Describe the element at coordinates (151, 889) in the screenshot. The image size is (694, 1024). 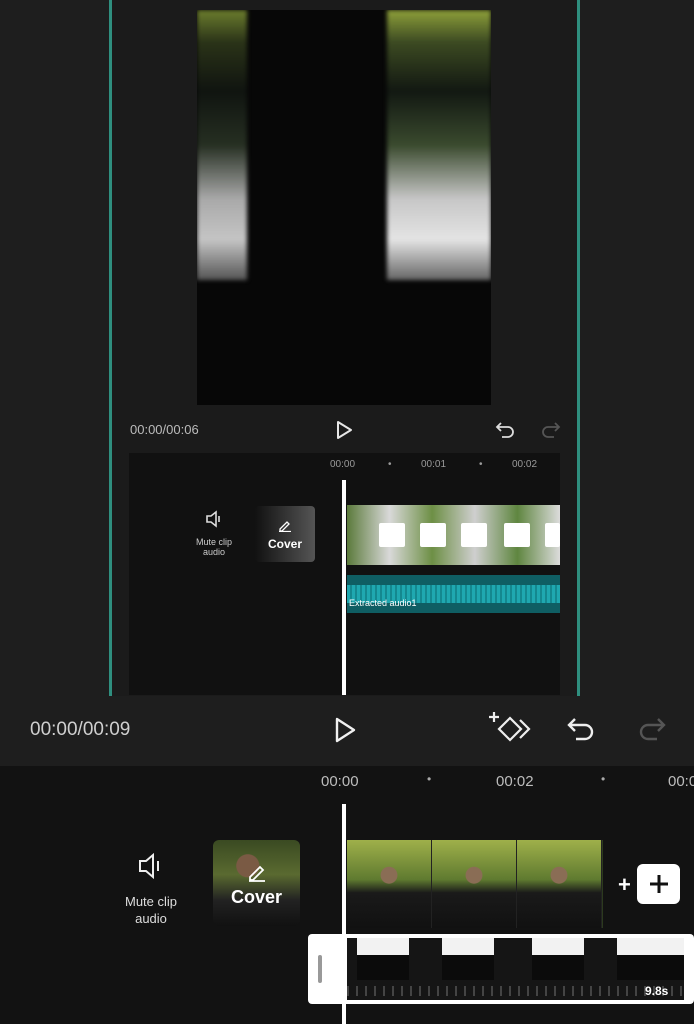
I see `outer-mute-clip-audio-button: Mute clip audio` at that location.